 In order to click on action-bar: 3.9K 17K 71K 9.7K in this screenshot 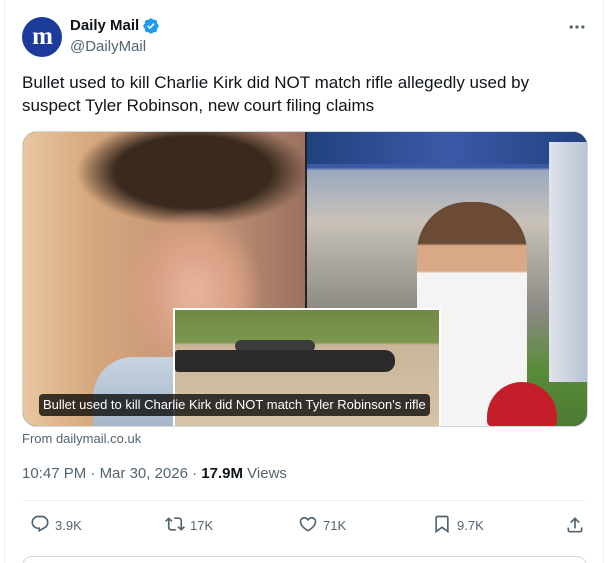, I will do `click(304, 525)`.